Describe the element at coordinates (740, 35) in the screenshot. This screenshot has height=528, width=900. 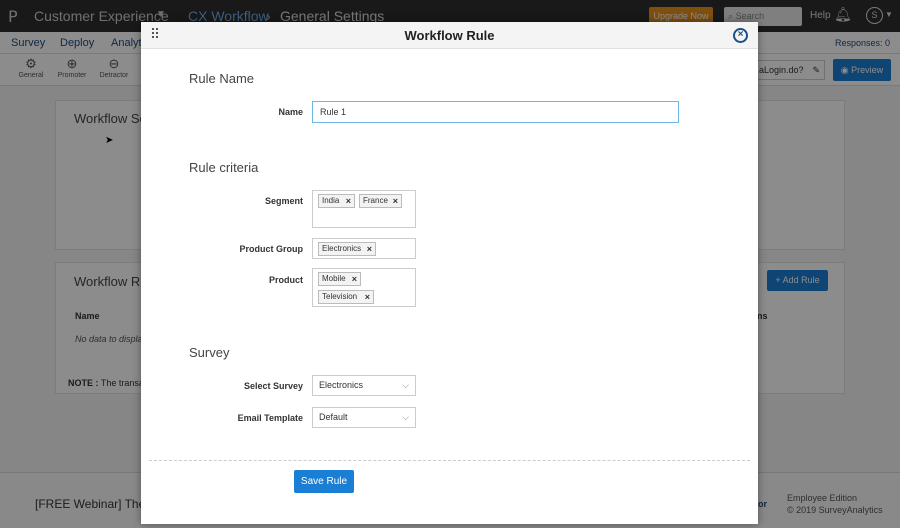
I see `close-icon: ×` at that location.